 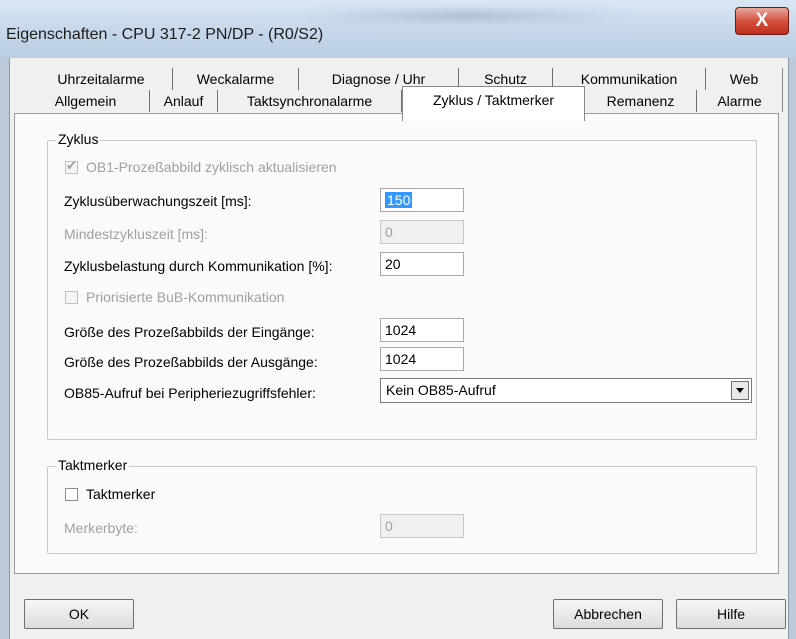 I want to click on taktmerker-group, so click(x=402, y=510).